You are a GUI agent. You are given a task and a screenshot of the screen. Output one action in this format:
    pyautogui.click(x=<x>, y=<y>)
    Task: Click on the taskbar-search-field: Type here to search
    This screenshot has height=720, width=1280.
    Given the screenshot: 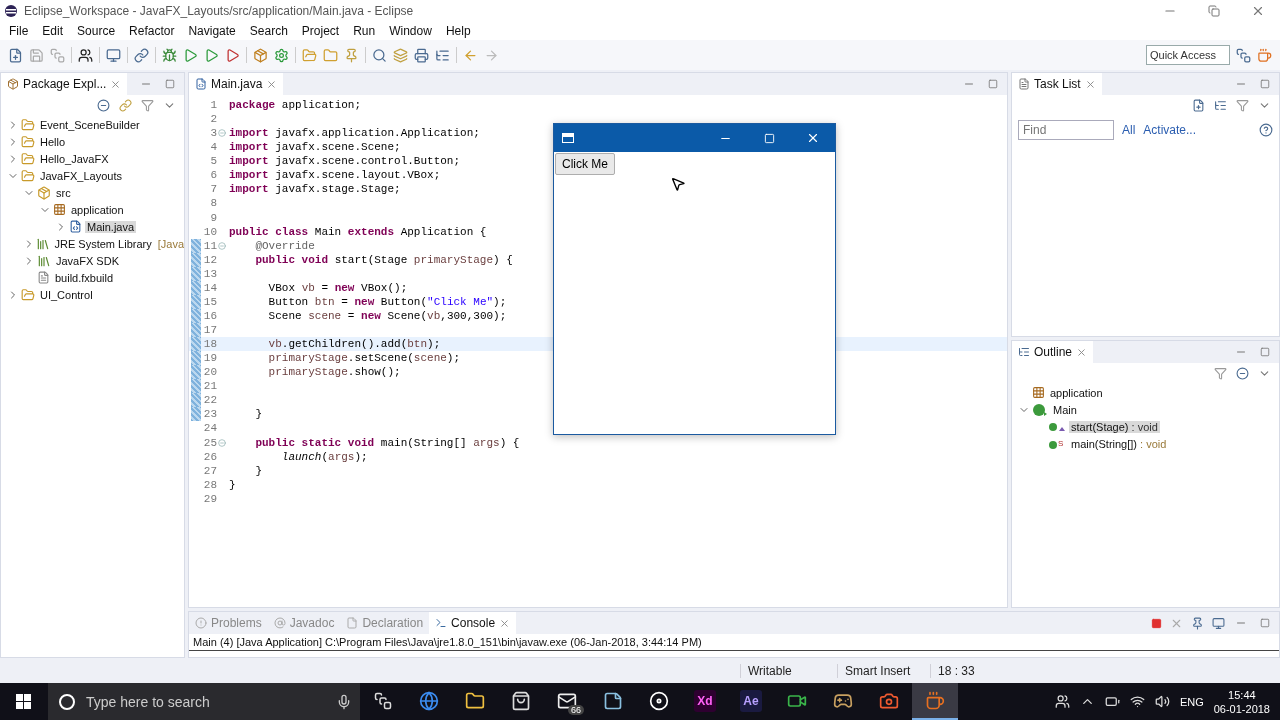 What is the action you would take?
    pyautogui.click(x=204, y=701)
    